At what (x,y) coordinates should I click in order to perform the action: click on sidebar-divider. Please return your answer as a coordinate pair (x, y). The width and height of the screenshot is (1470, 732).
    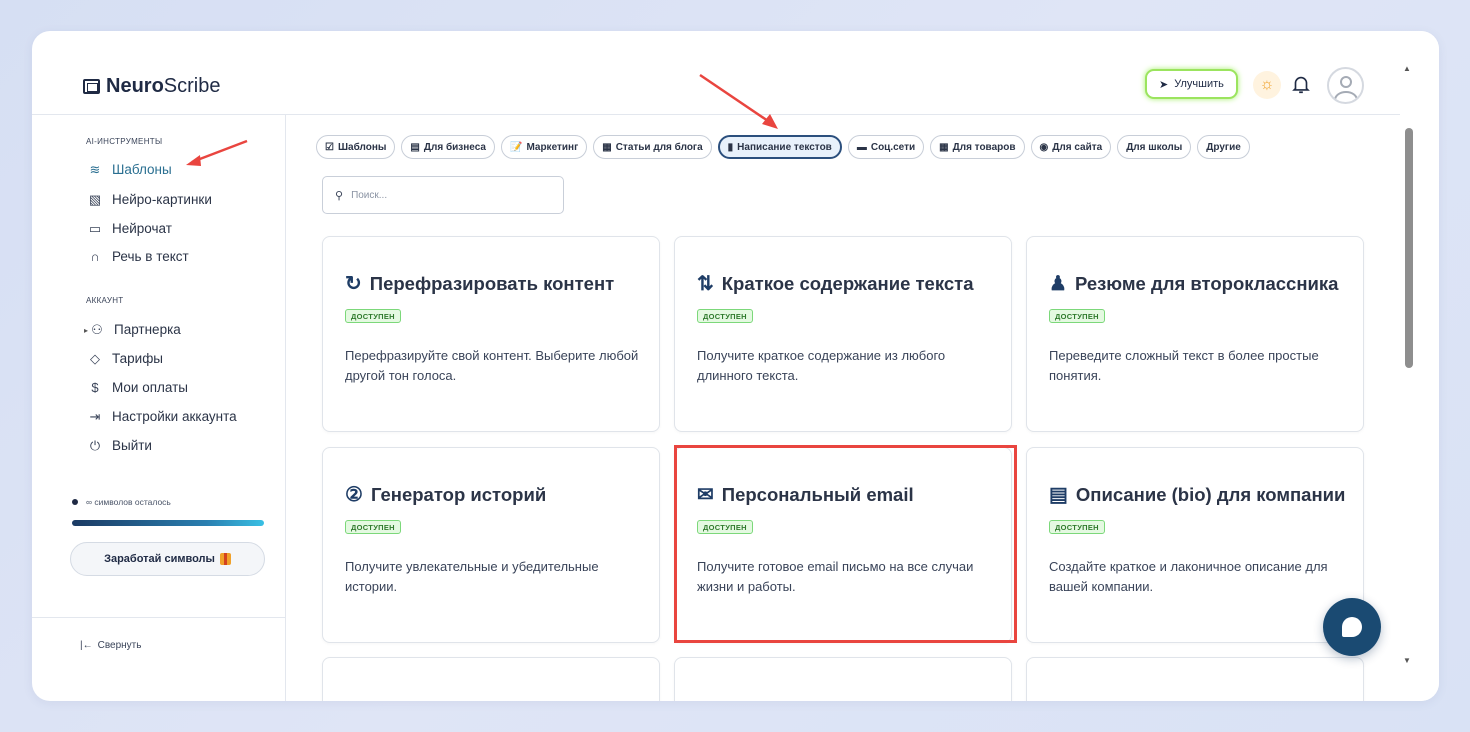
    Looking at the image, I should click on (159, 617).